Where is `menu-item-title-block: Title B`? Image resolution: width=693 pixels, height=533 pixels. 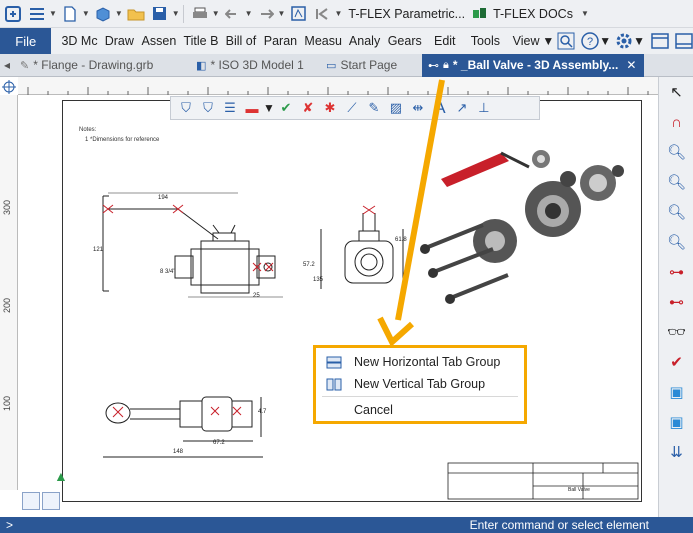 menu-item-title-block: Title B is located at coordinates (199, 41).